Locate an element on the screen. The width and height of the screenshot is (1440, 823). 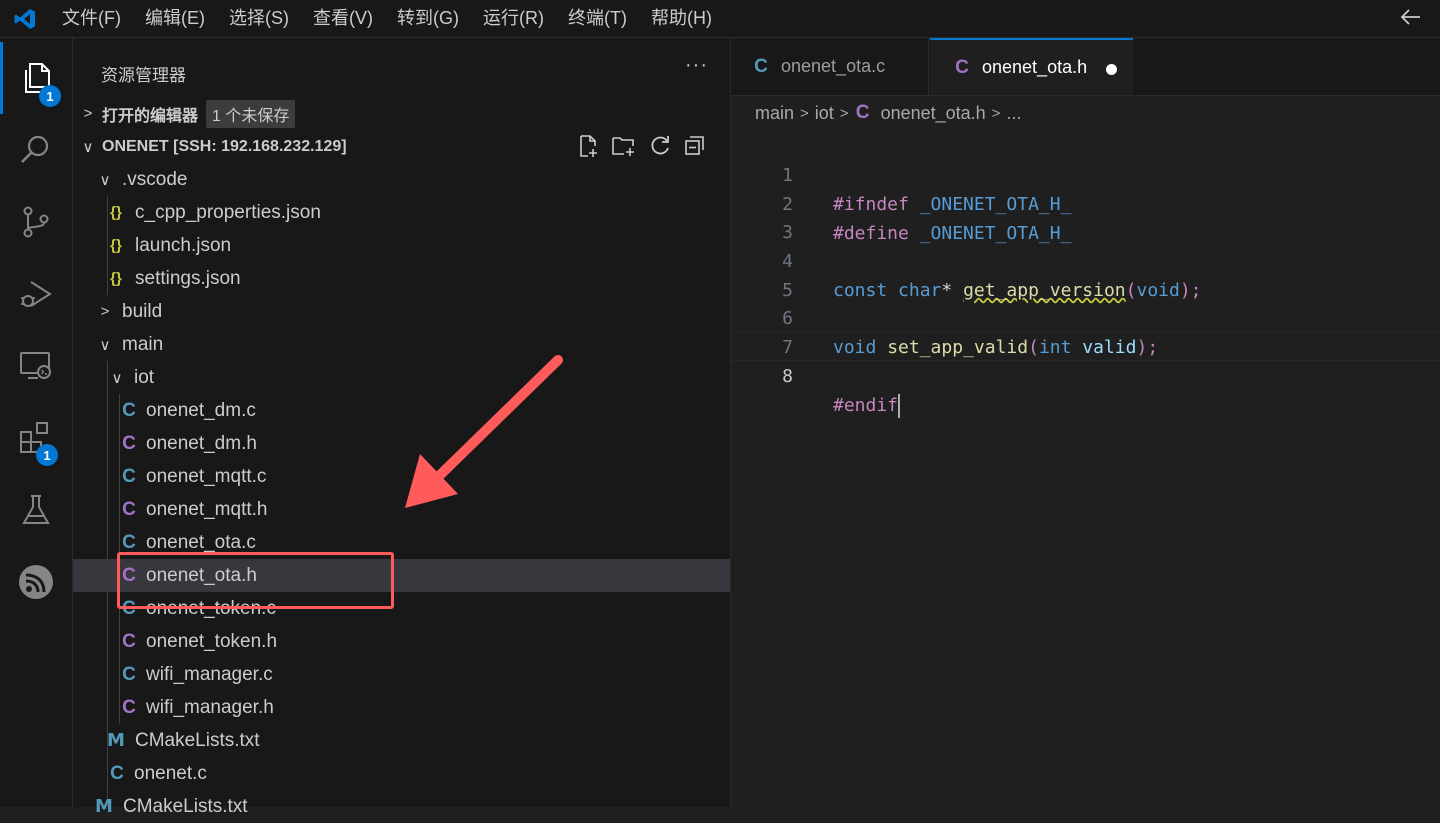
tree-file-wifi-manager-h: C wifi_manager.h is located at coordinates (401, 707).